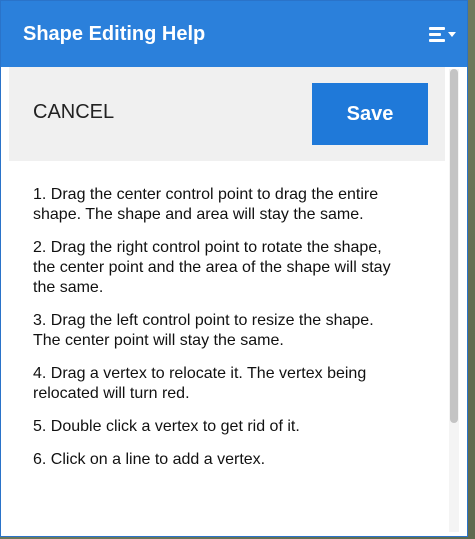 This screenshot has width=475, height=539. I want to click on menu-button, so click(442, 34).